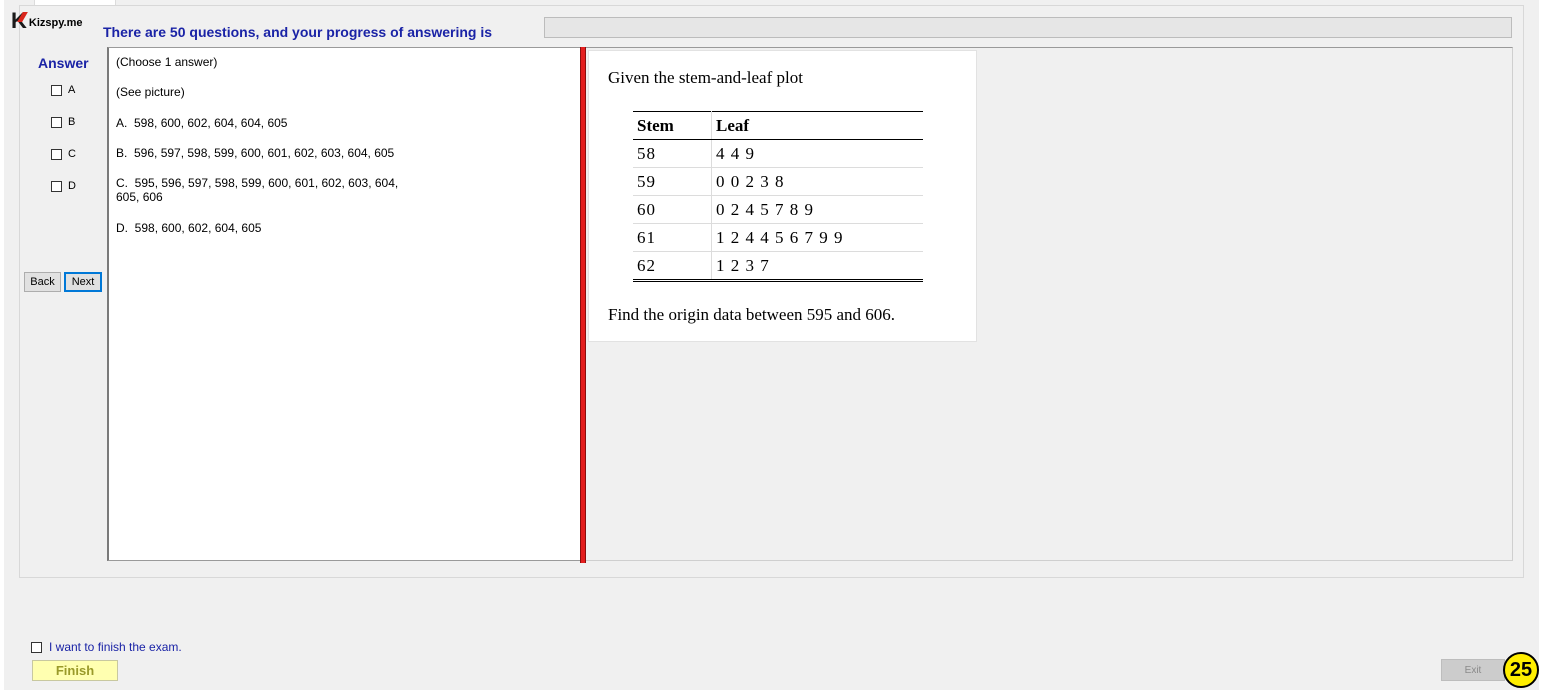 Image resolution: width=1542 pixels, height=690 pixels. Describe the element at coordinates (56, 90) in the screenshot. I see `answer-checkbox-a` at that location.